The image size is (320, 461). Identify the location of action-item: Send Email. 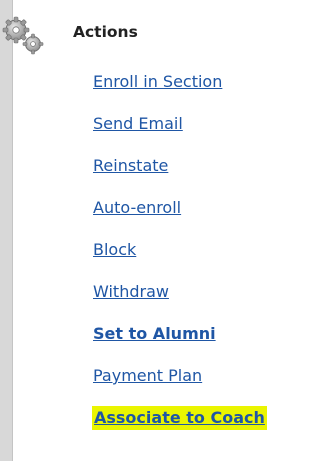
(179, 133).